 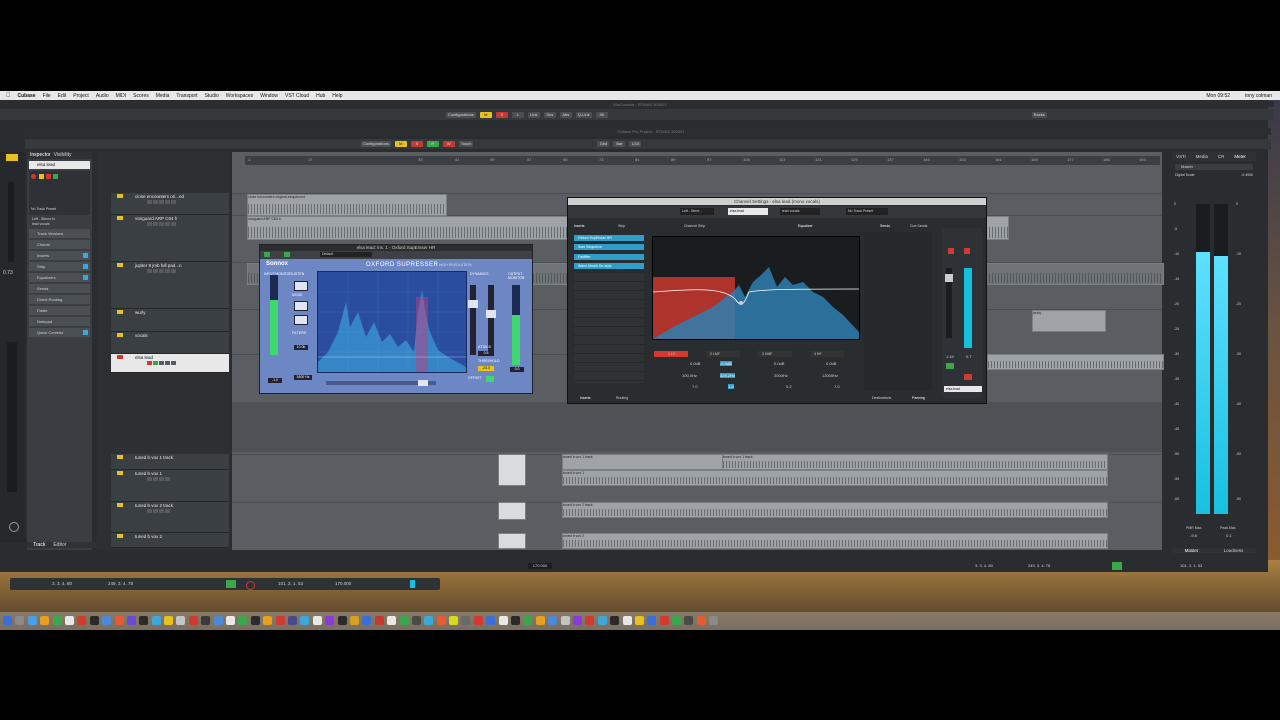 I want to click on statusbar-right-locator: 249. 3. 4. 78, so click(x=1050, y=566).